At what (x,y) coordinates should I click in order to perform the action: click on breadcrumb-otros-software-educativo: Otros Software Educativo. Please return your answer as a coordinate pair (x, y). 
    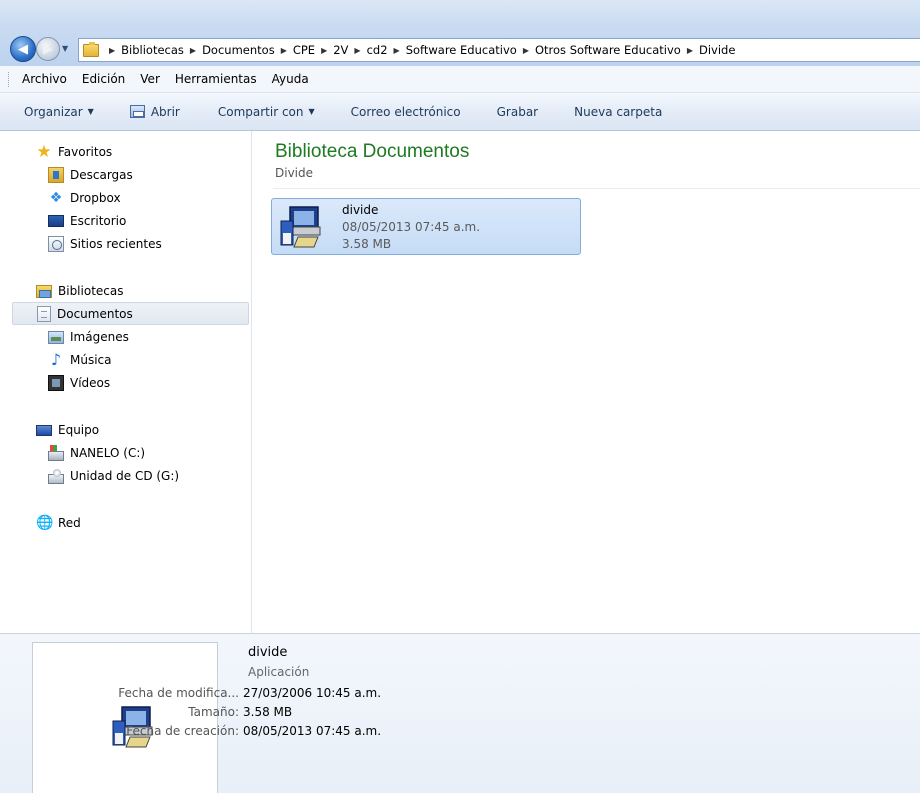
    Looking at the image, I should click on (608, 50).